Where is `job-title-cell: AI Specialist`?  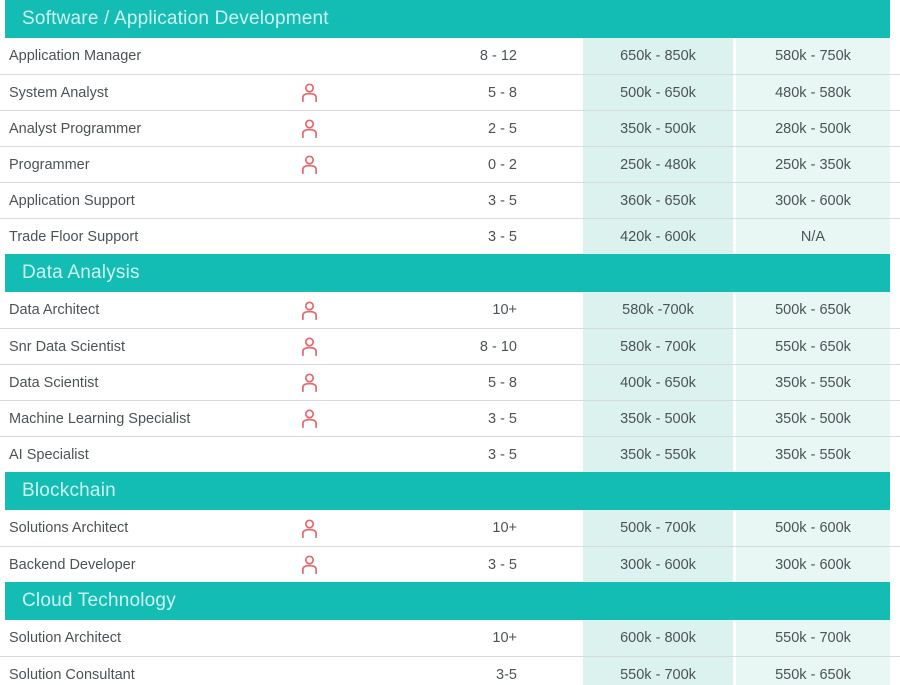 job-title-cell: AI Specialist is located at coordinates (49, 454).